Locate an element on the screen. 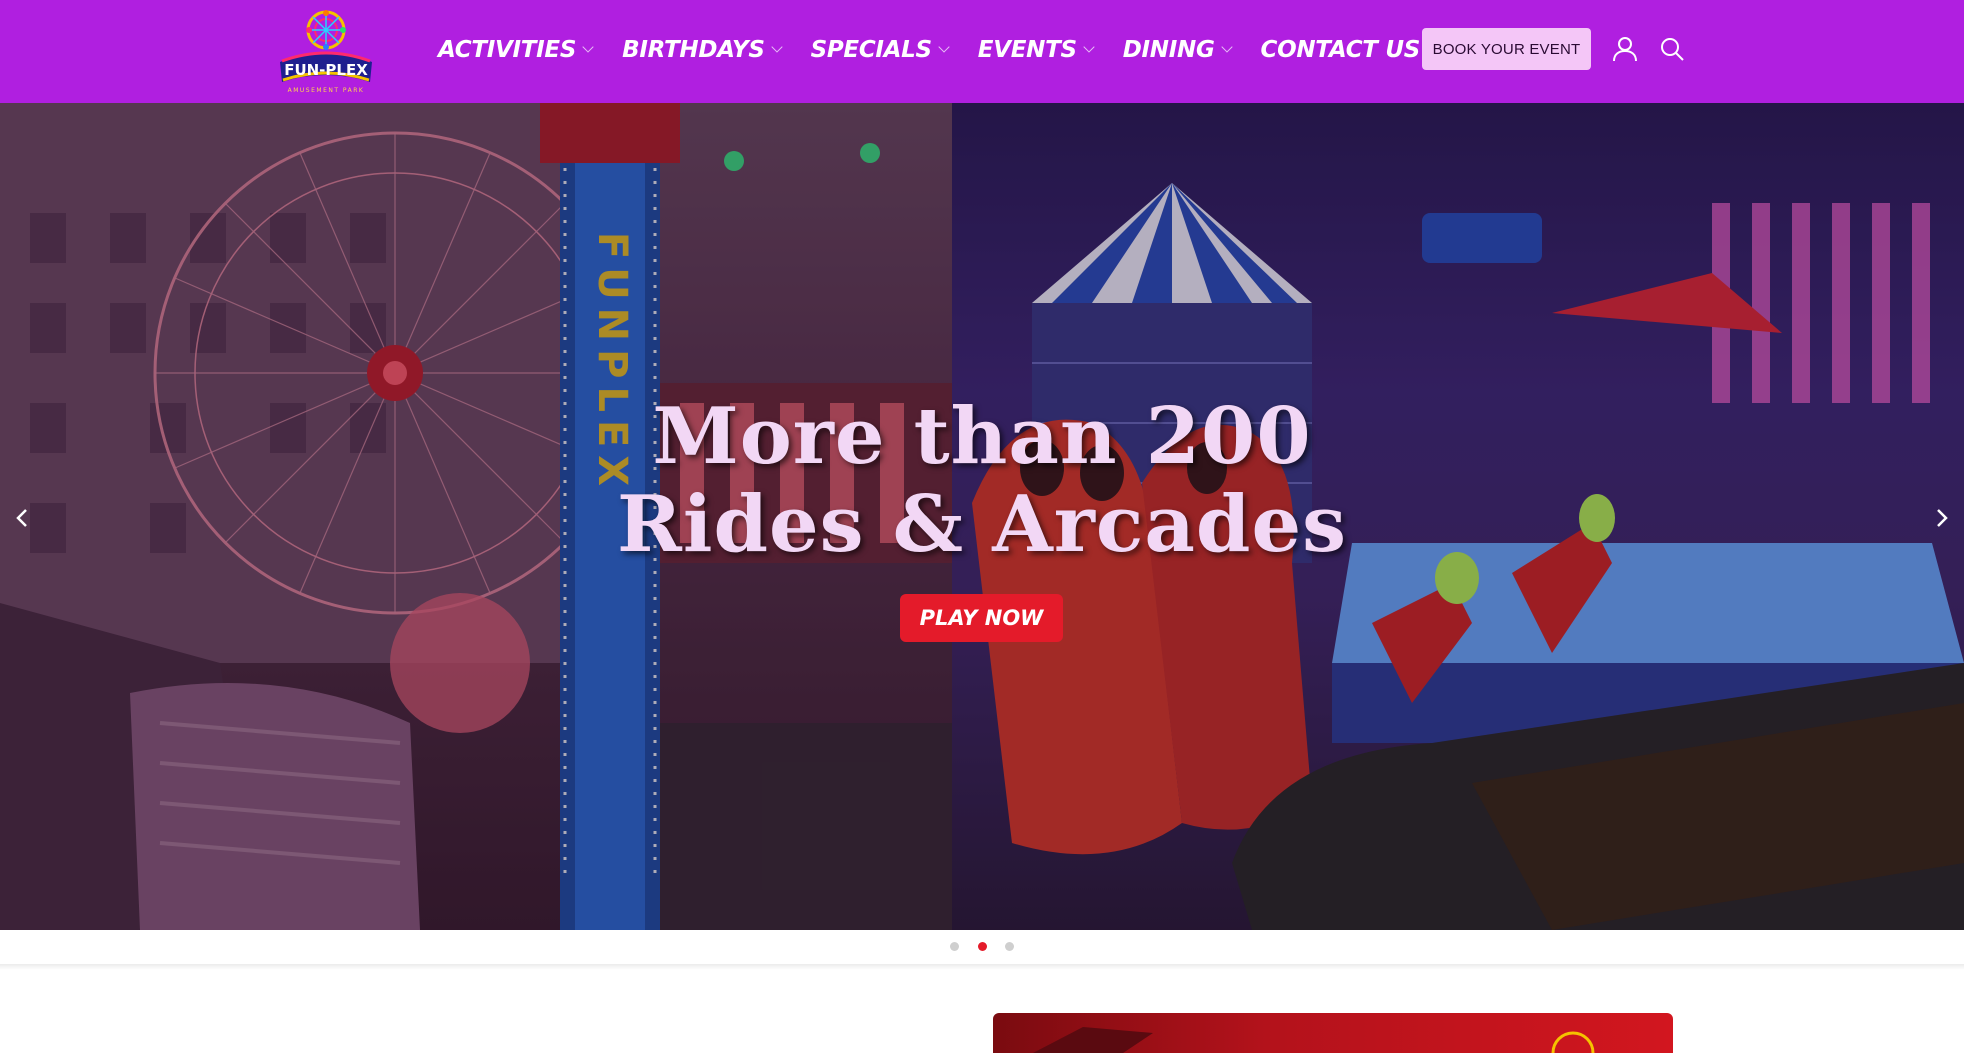  nav-item-birthdays: BIRTHDAYS is located at coordinates (702, 50).